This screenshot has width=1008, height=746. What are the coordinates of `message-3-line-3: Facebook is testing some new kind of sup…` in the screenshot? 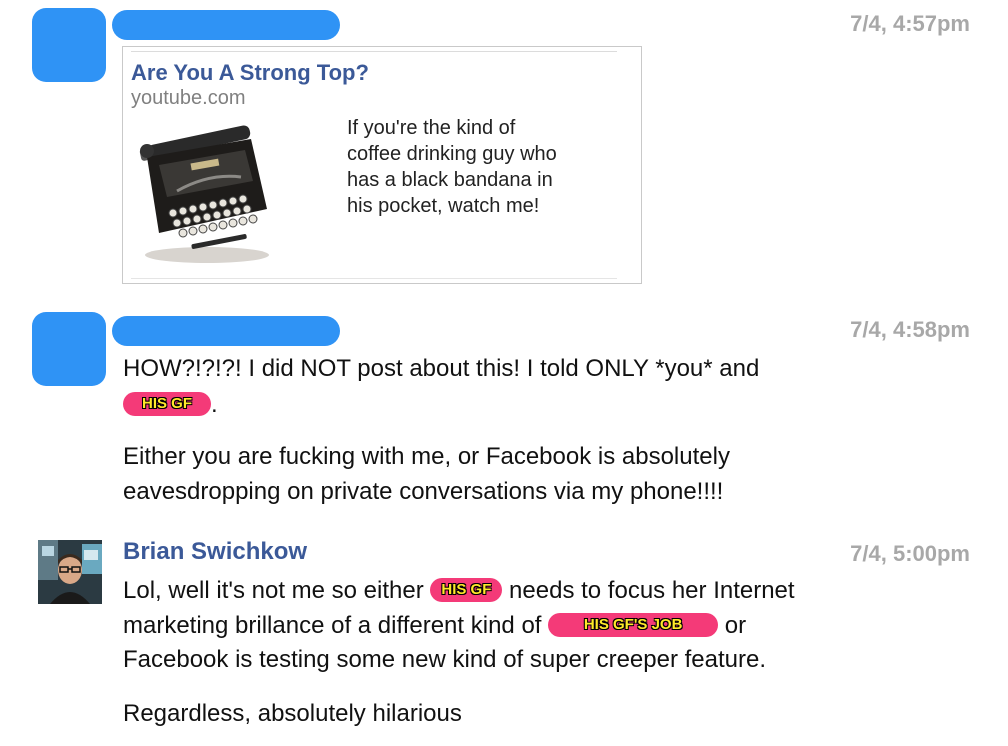 It's located at (445, 659).